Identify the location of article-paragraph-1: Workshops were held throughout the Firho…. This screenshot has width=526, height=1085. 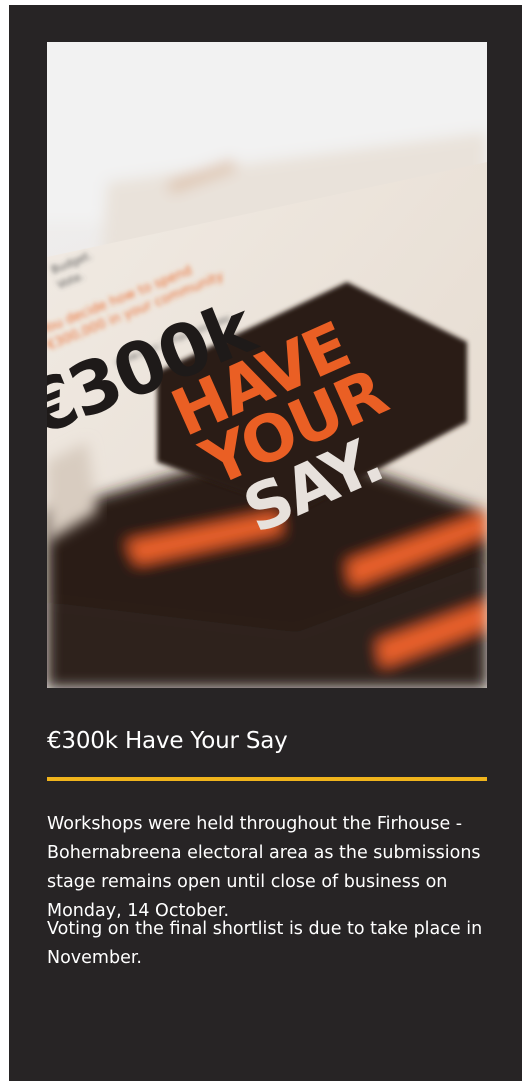
(264, 867).